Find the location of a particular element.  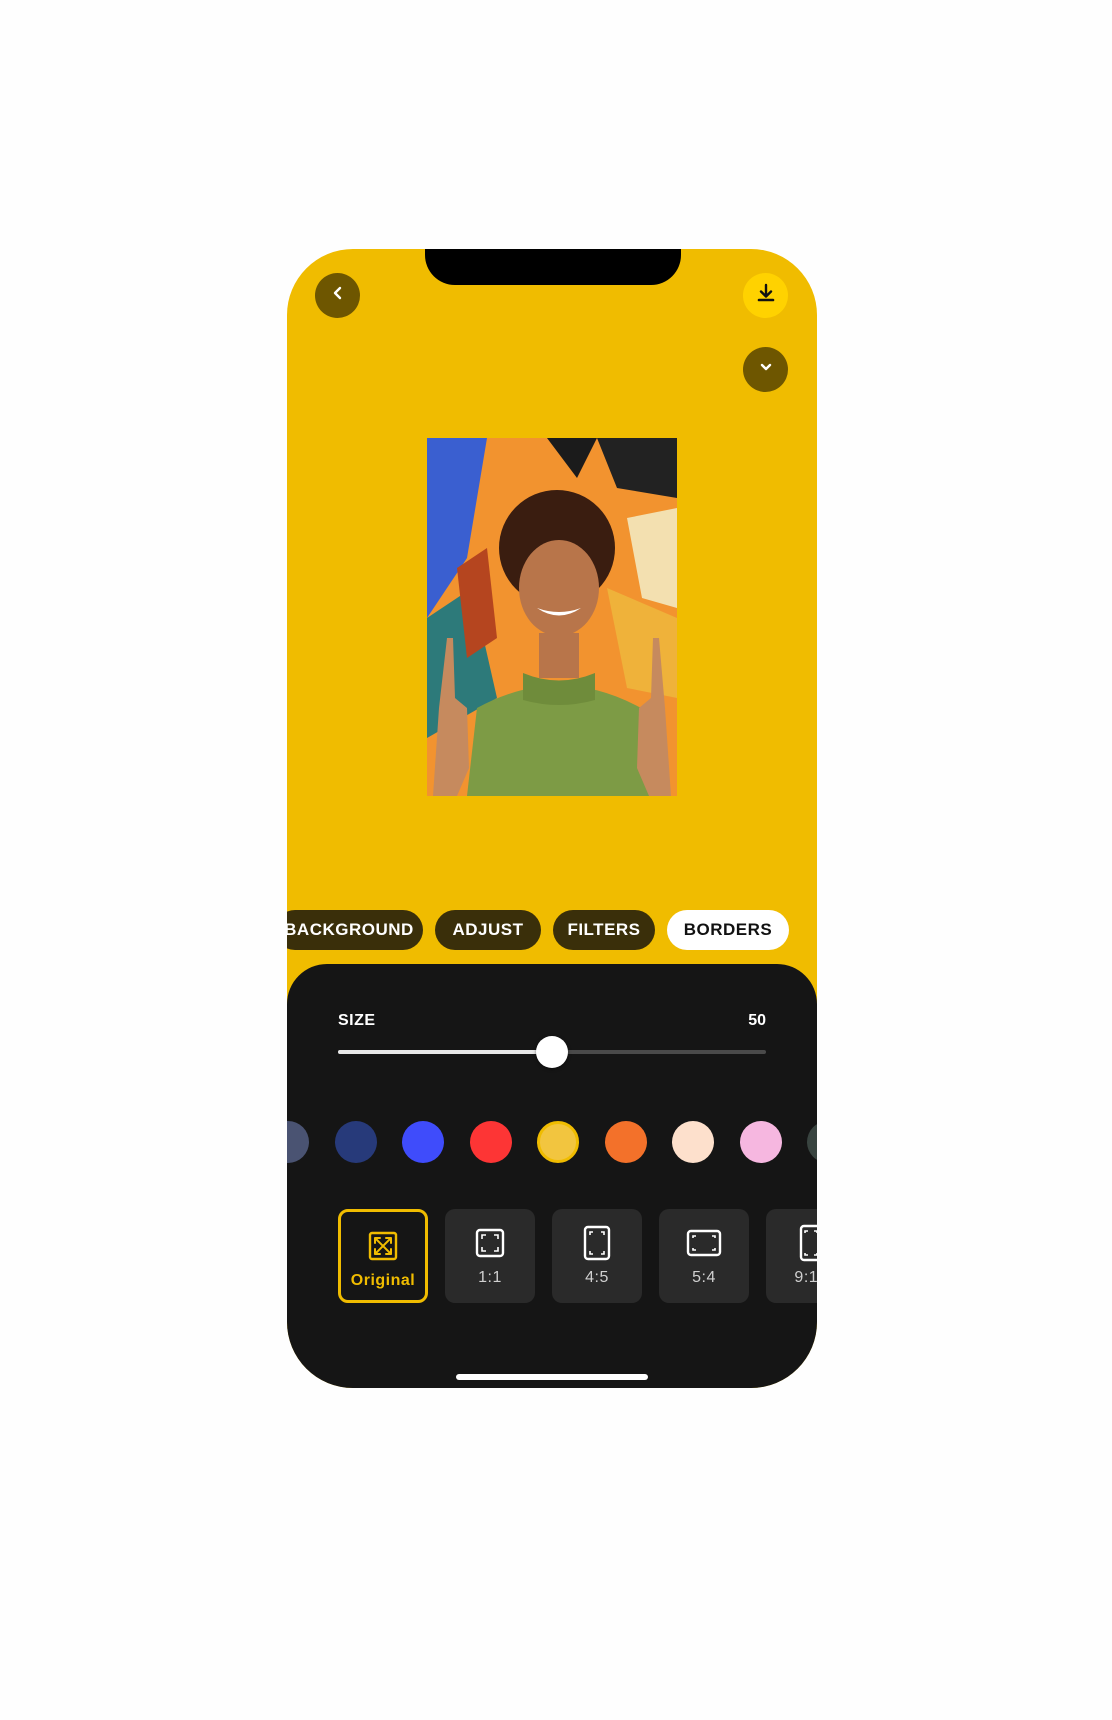

tool-tabs: BACKGROUND ADJUST FILTERS BORDERS is located at coordinates (552, 930).